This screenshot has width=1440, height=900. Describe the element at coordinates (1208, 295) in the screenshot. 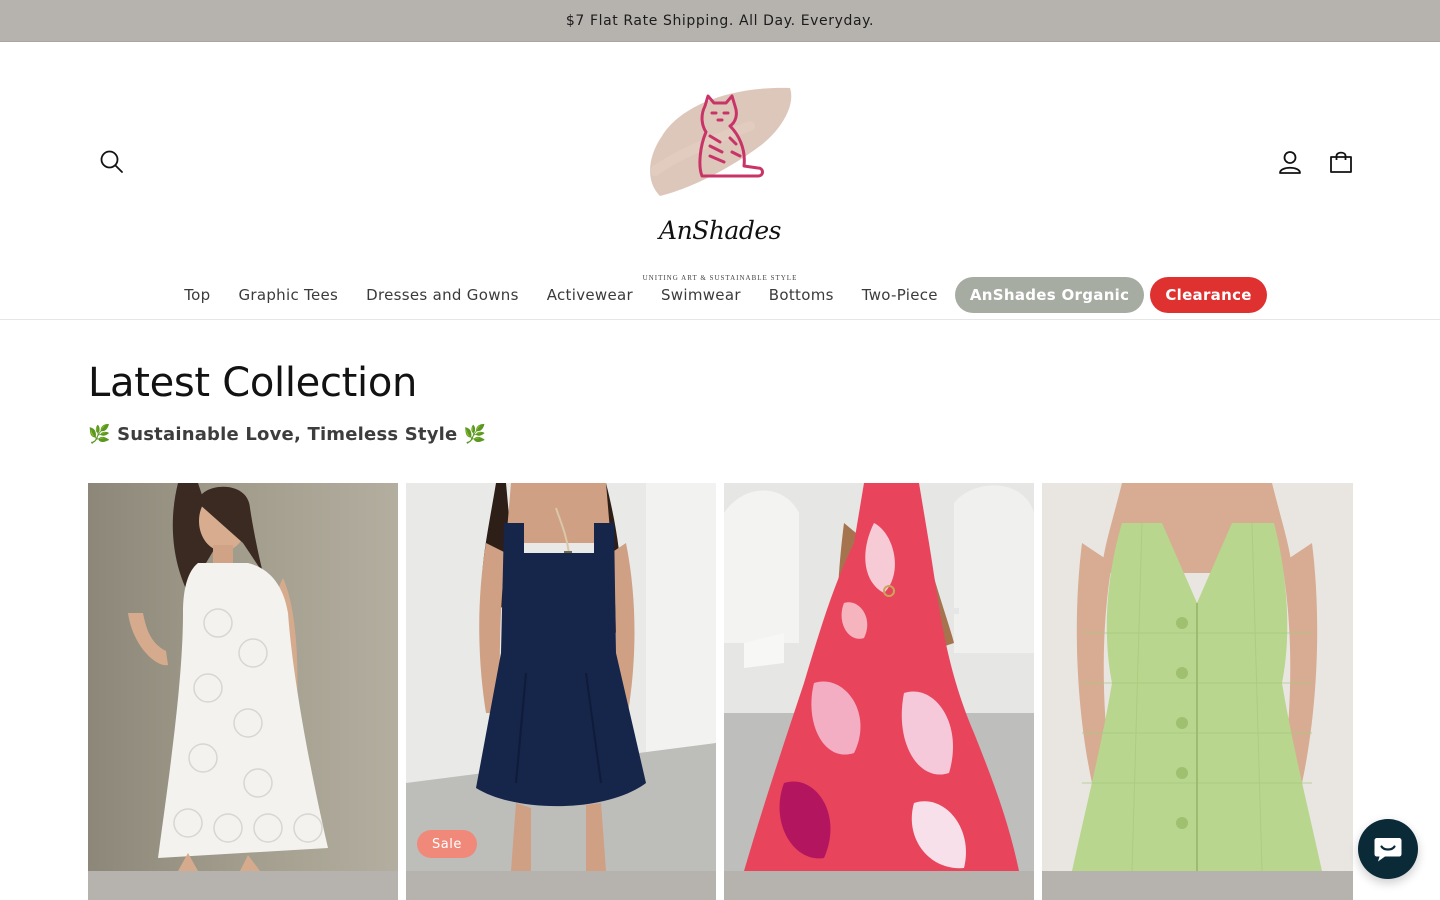

I see `nav-pill-clearance: Clearance` at that location.